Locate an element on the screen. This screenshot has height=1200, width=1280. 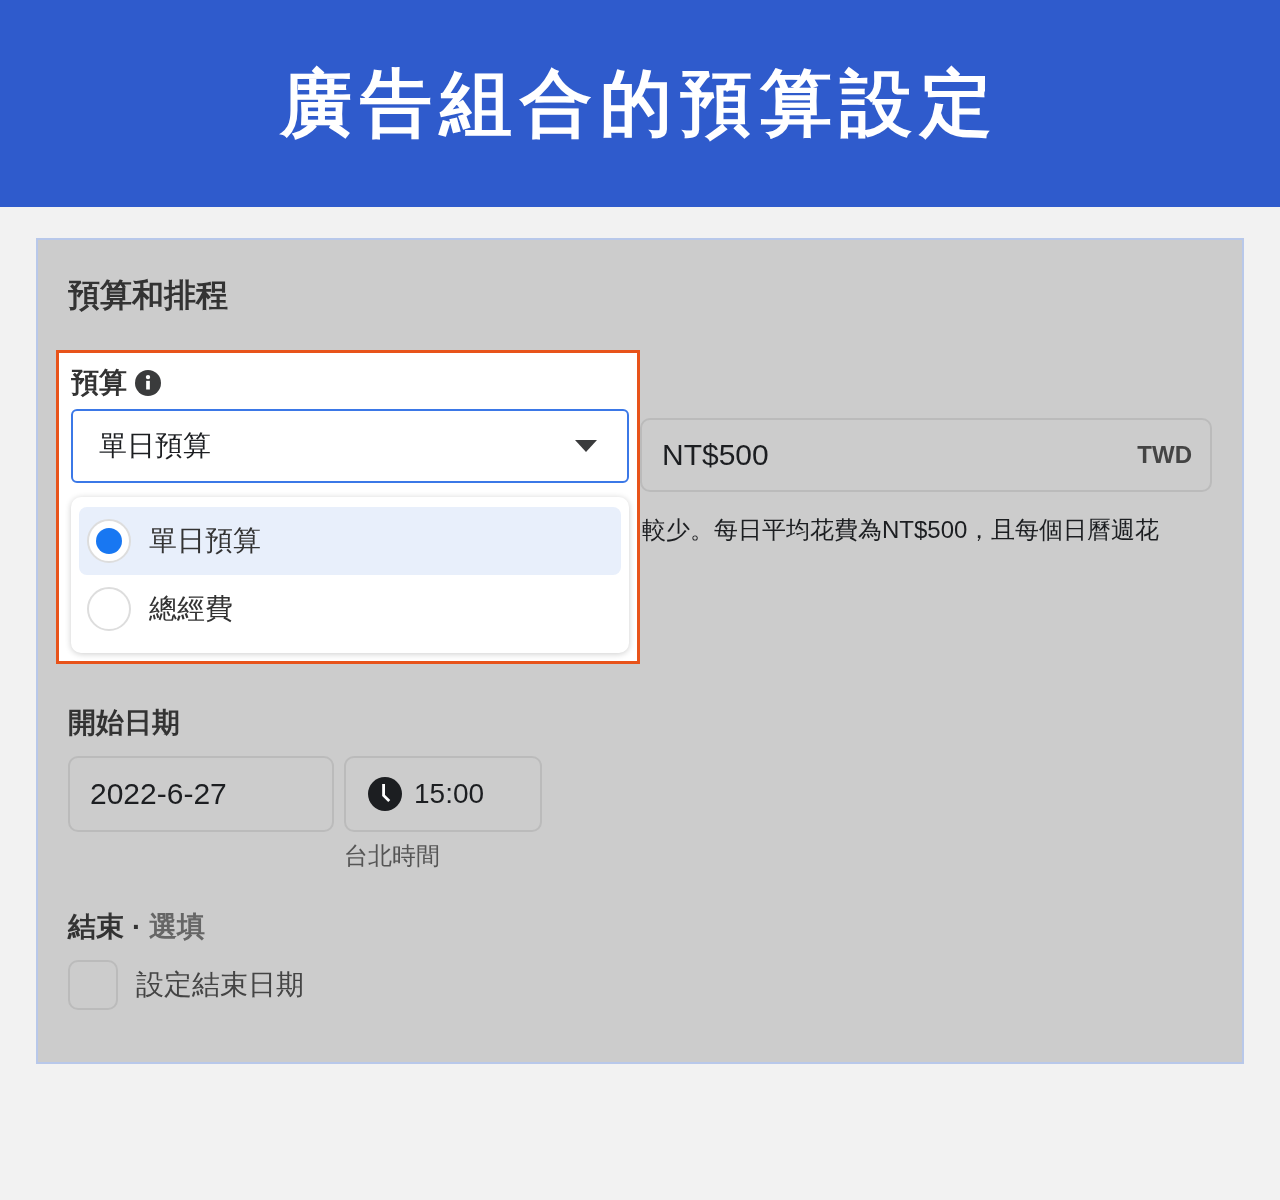
option-label: 單日預算 is located at coordinates (205, 541).